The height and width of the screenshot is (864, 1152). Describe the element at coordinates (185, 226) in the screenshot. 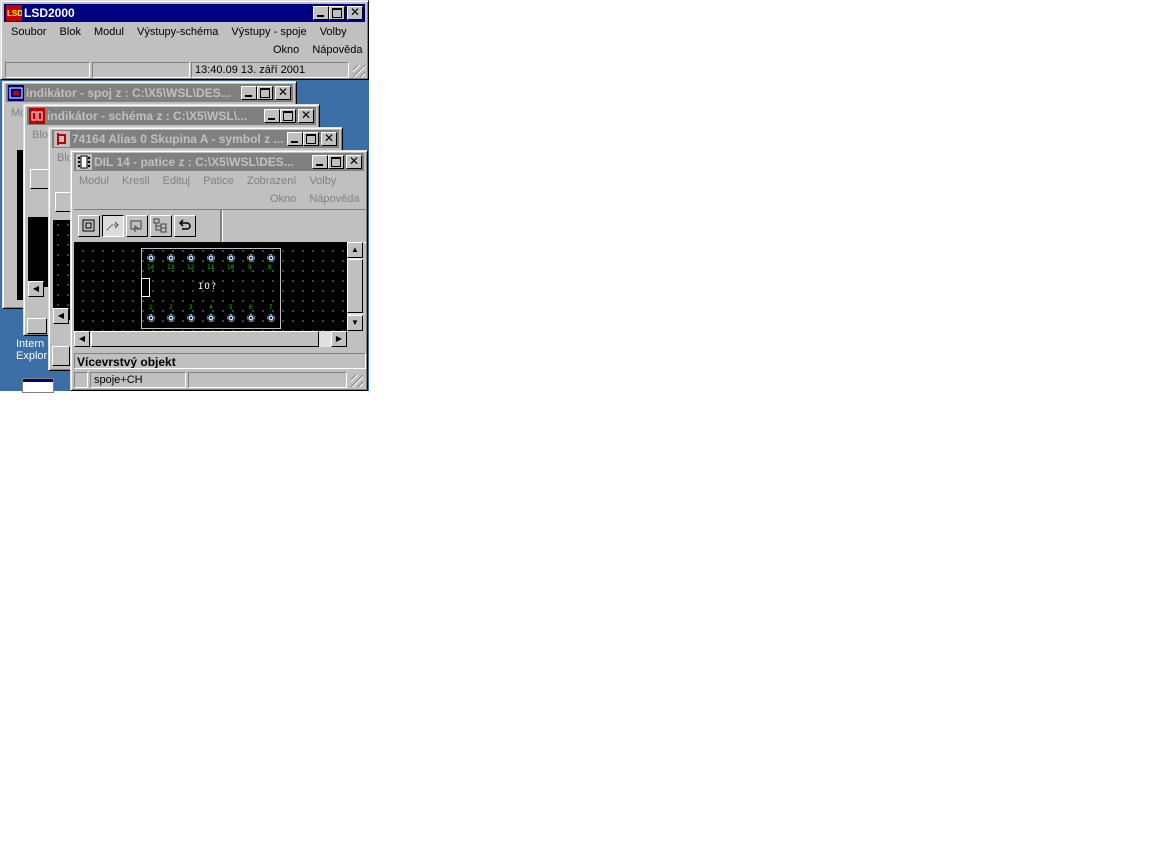

I see `undo-icon` at that location.